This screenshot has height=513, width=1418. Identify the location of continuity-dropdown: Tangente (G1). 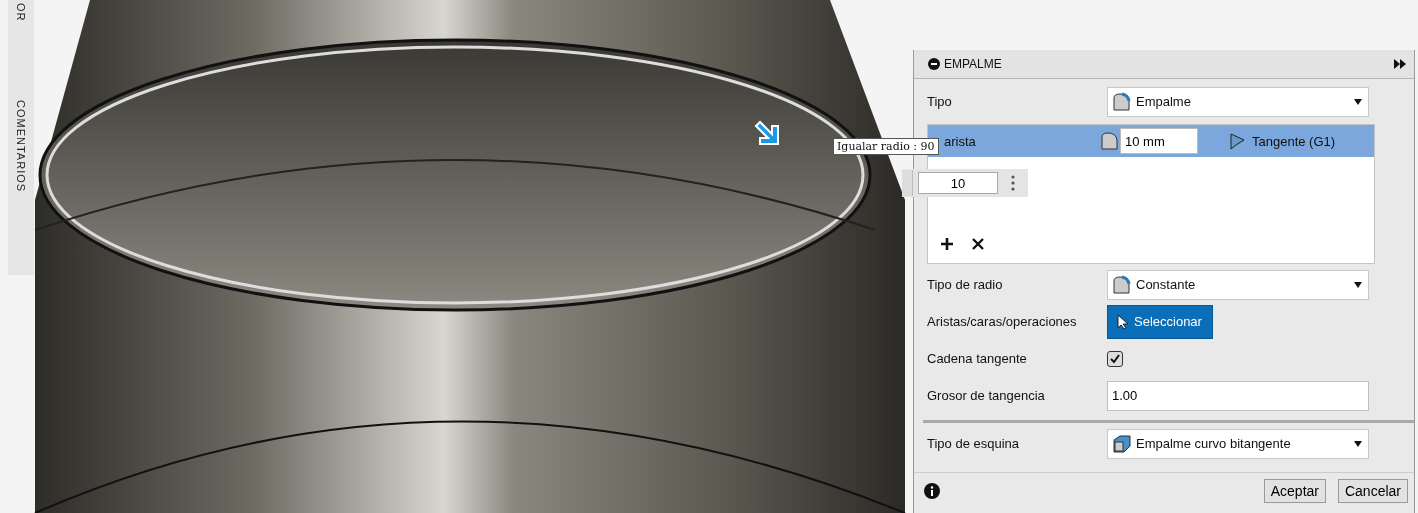
(1282, 141).